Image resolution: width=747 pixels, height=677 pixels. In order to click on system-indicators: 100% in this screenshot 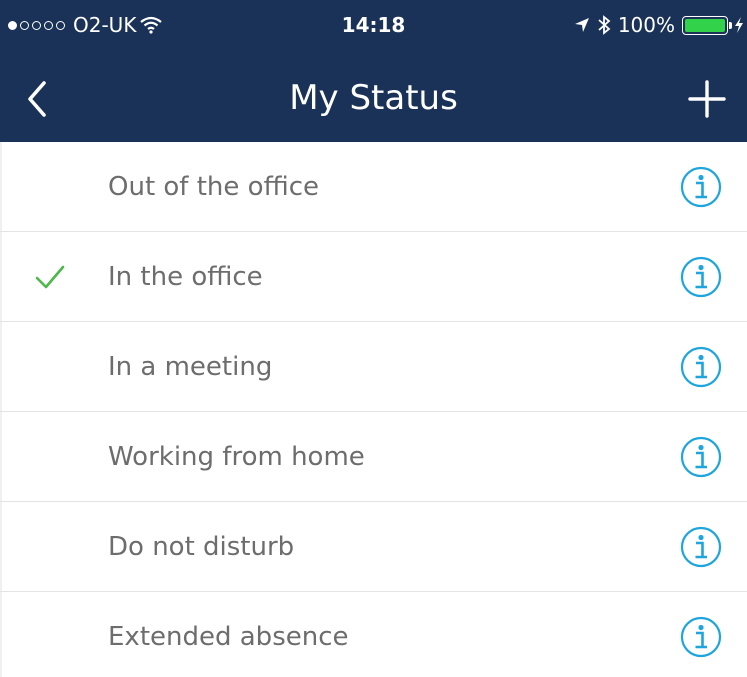, I will do `click(658, 25)`.